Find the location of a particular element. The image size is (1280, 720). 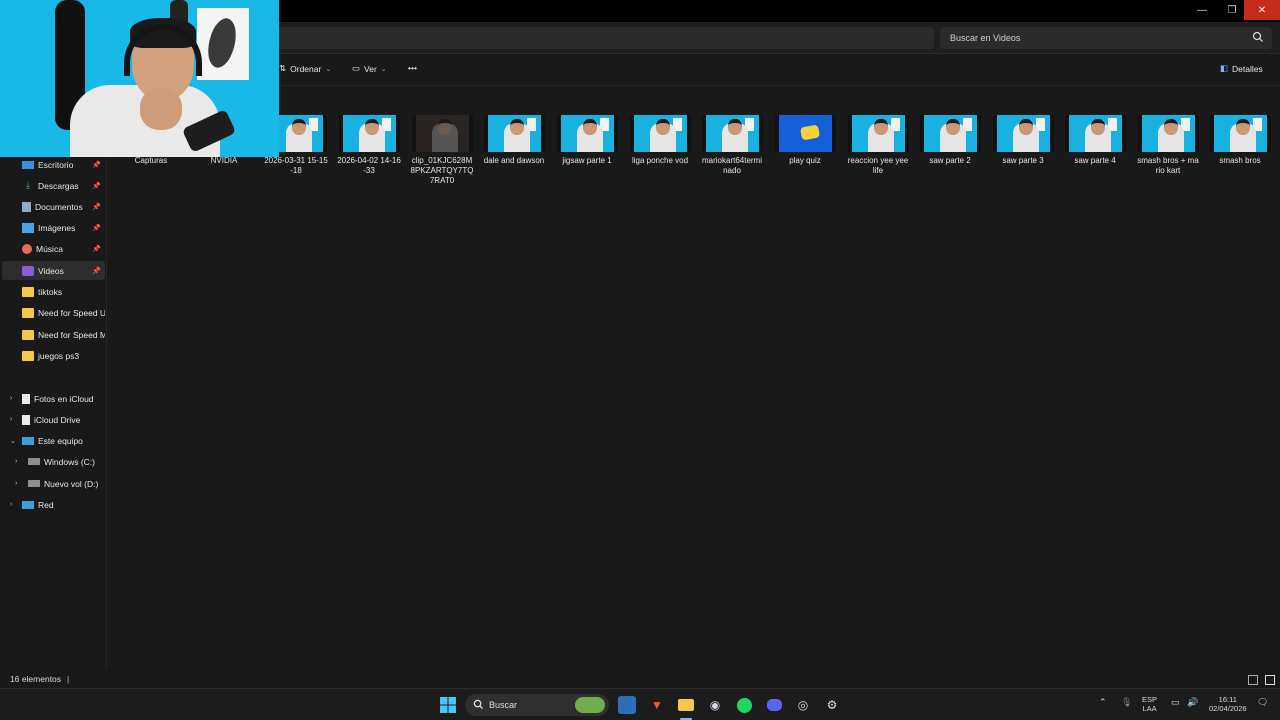

gallery-app-icon is located at coordinates (627, 705).